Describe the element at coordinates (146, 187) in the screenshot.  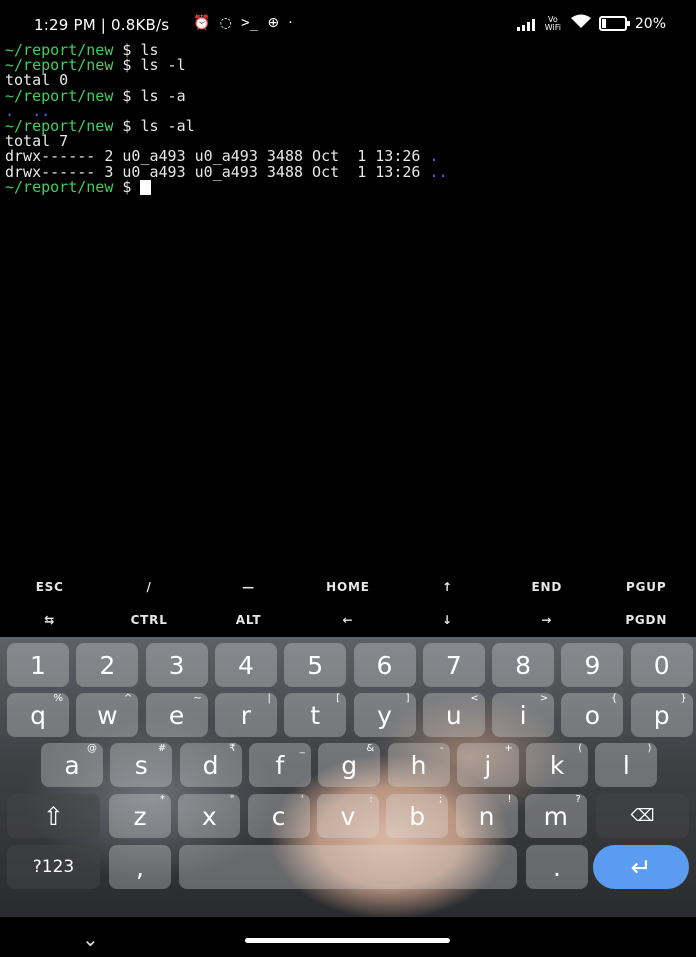
I see `terminal-cursor` at that location.